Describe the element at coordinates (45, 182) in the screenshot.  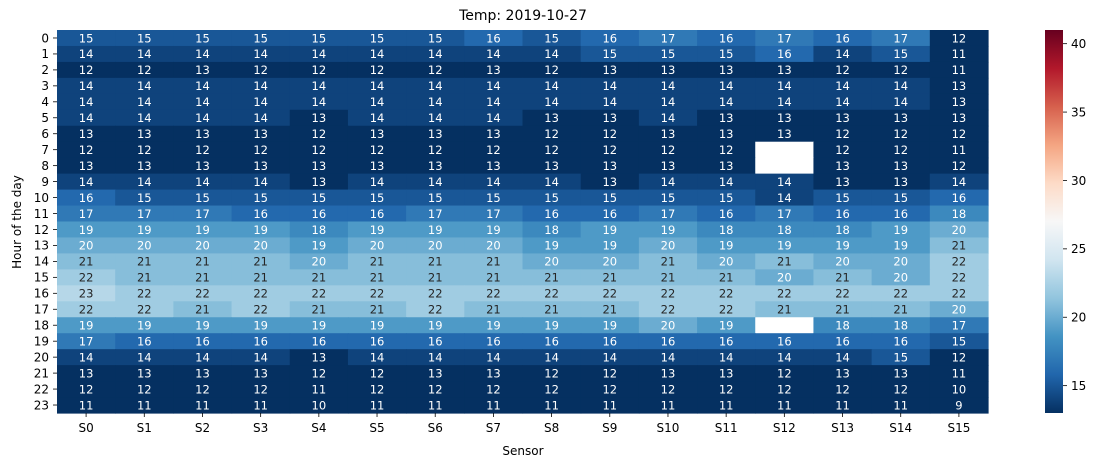
I see `y-tick-label: 9` at that location.